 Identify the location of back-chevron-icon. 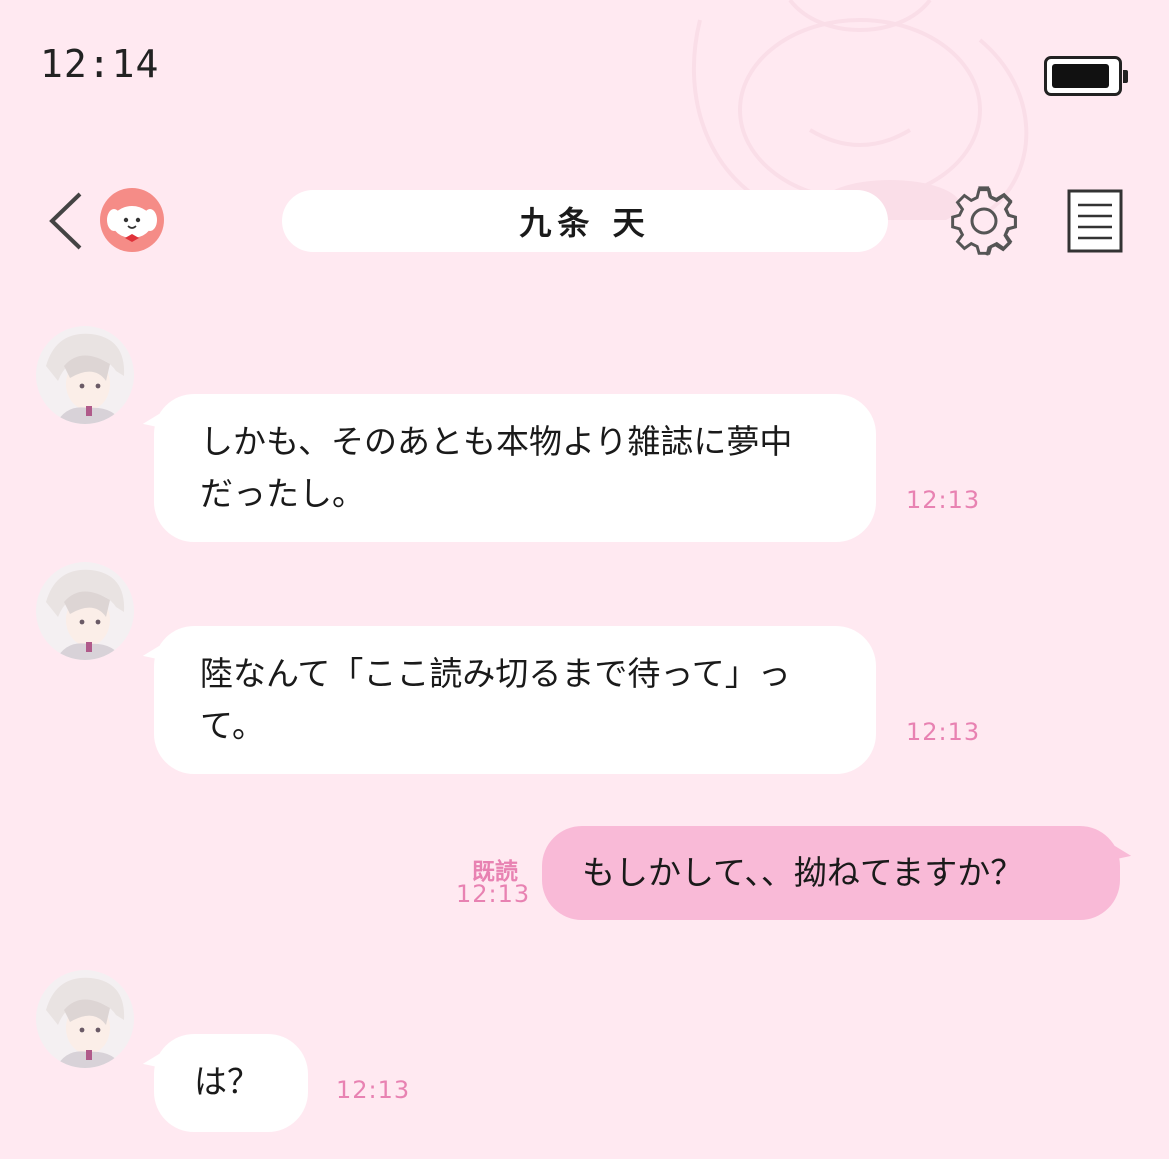
(67, 221).